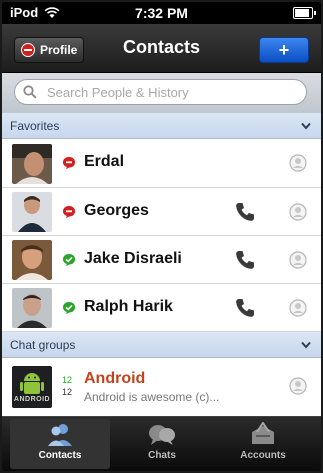 The height and width of the screenshot is (473, 323). Describe the element at coordinates (304, 13) in the screenshot. I see `battery-icon` at that location.